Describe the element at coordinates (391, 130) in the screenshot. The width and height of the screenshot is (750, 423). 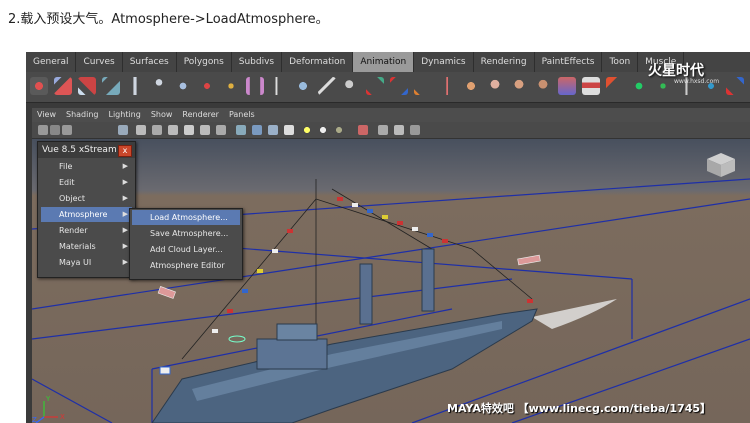
I see `viewport-toolbar` at that location.